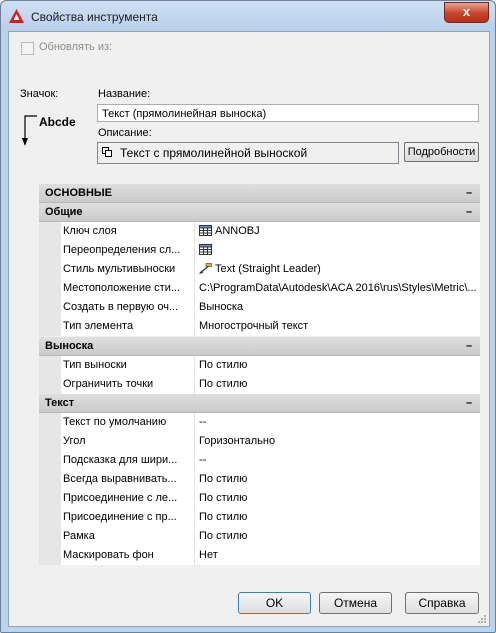  What do you see at coordinates (90, 231) in the screenshot?
I see `property-name: Ключ слоя` at bounding box center [90, 231].